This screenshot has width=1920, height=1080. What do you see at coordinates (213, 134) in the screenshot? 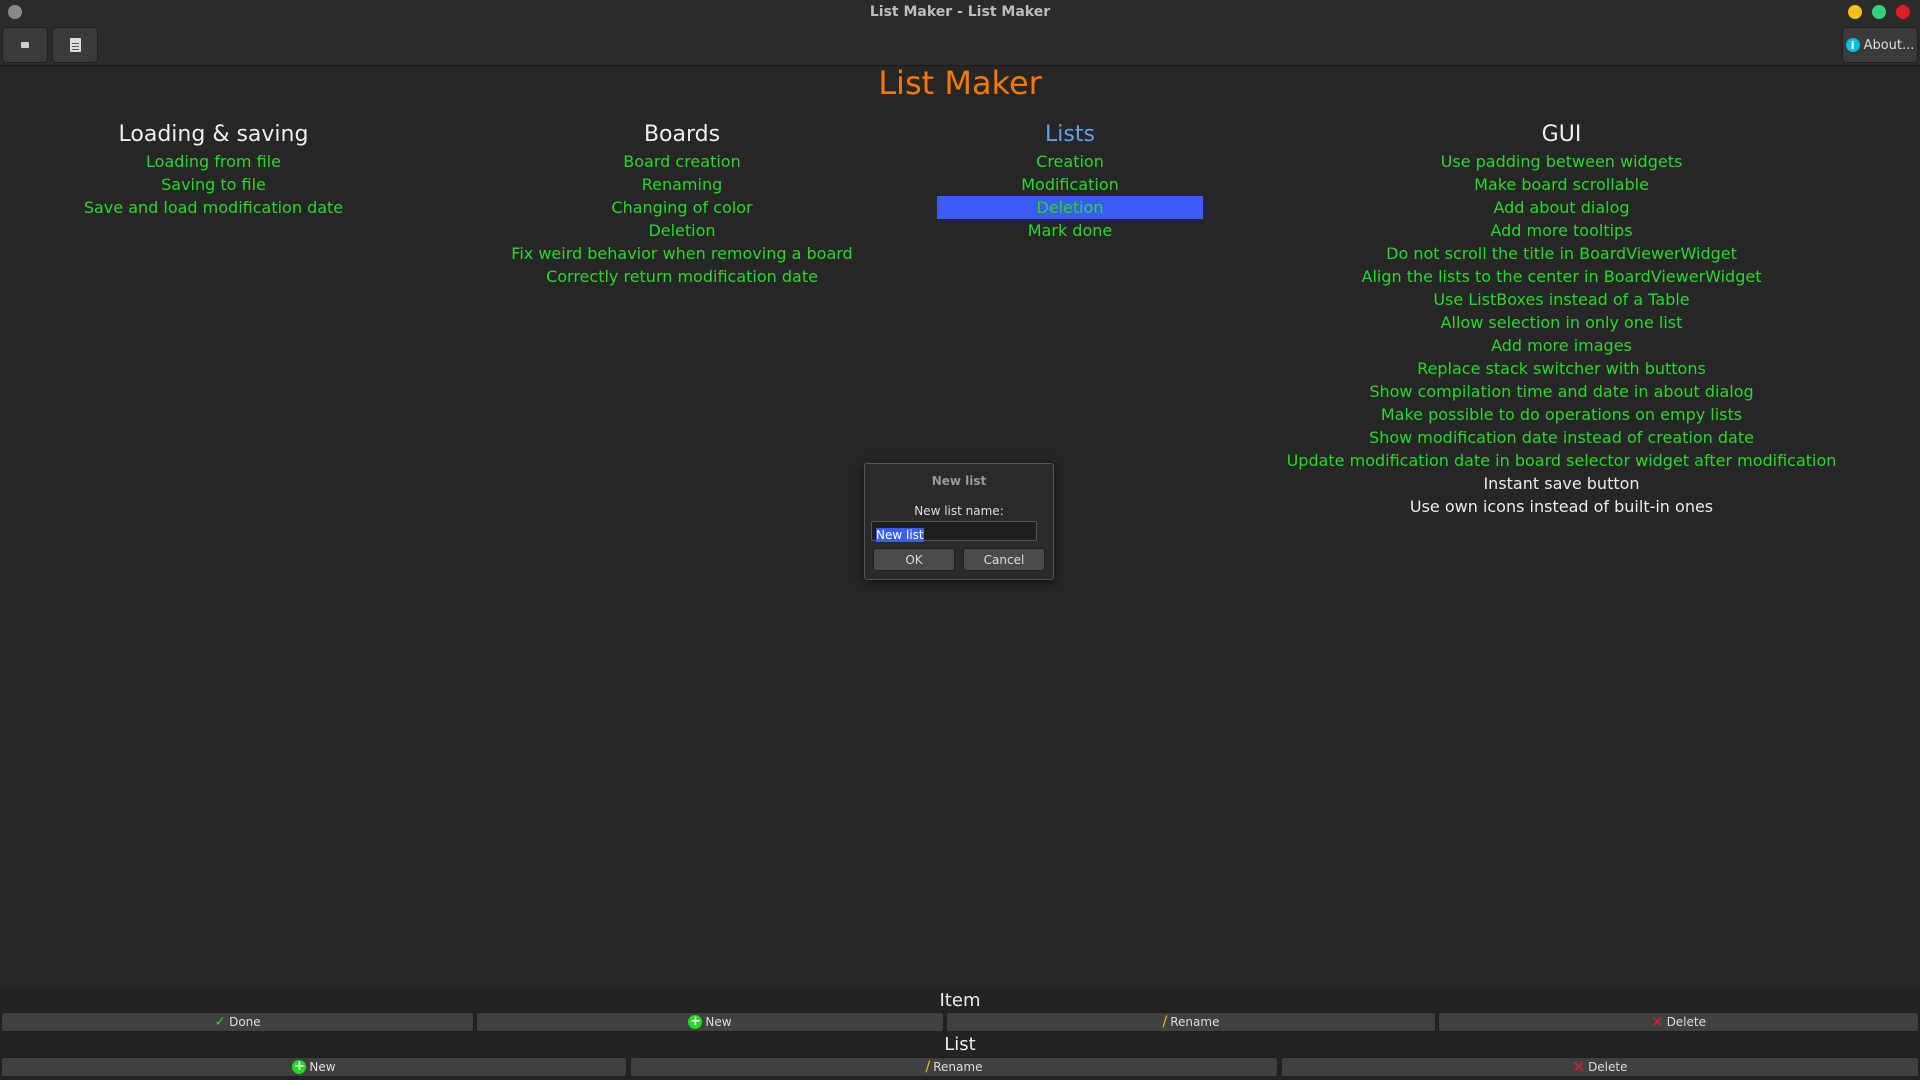
I see `list-header: Loading & saving` at bounding box center [213, 134].